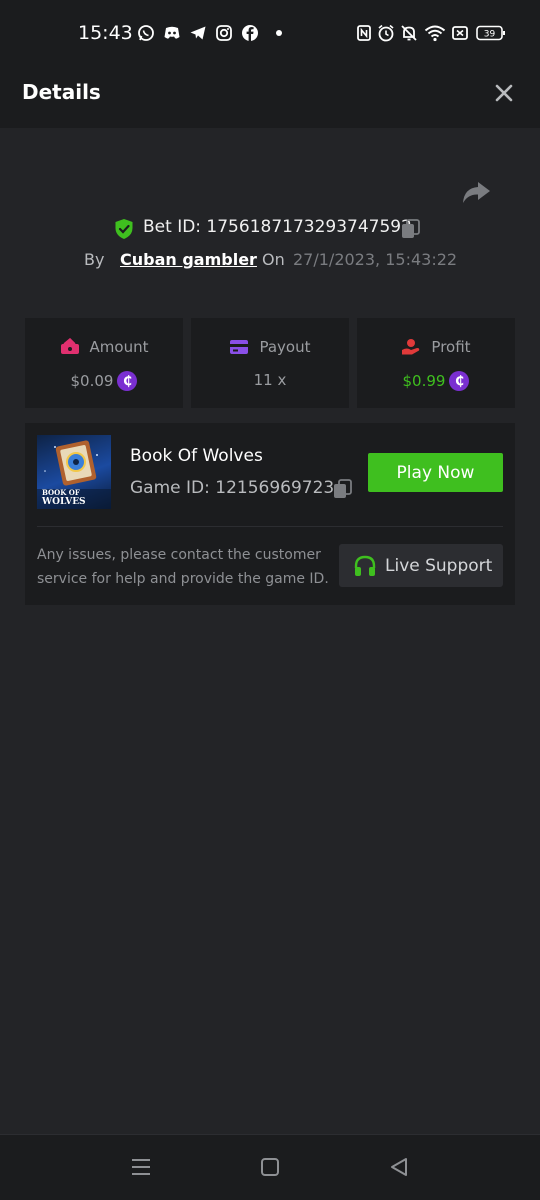 Image resolution: width=540 pixels, height=1200 pixels. I want to click on headset-icon, so click(365, 565).